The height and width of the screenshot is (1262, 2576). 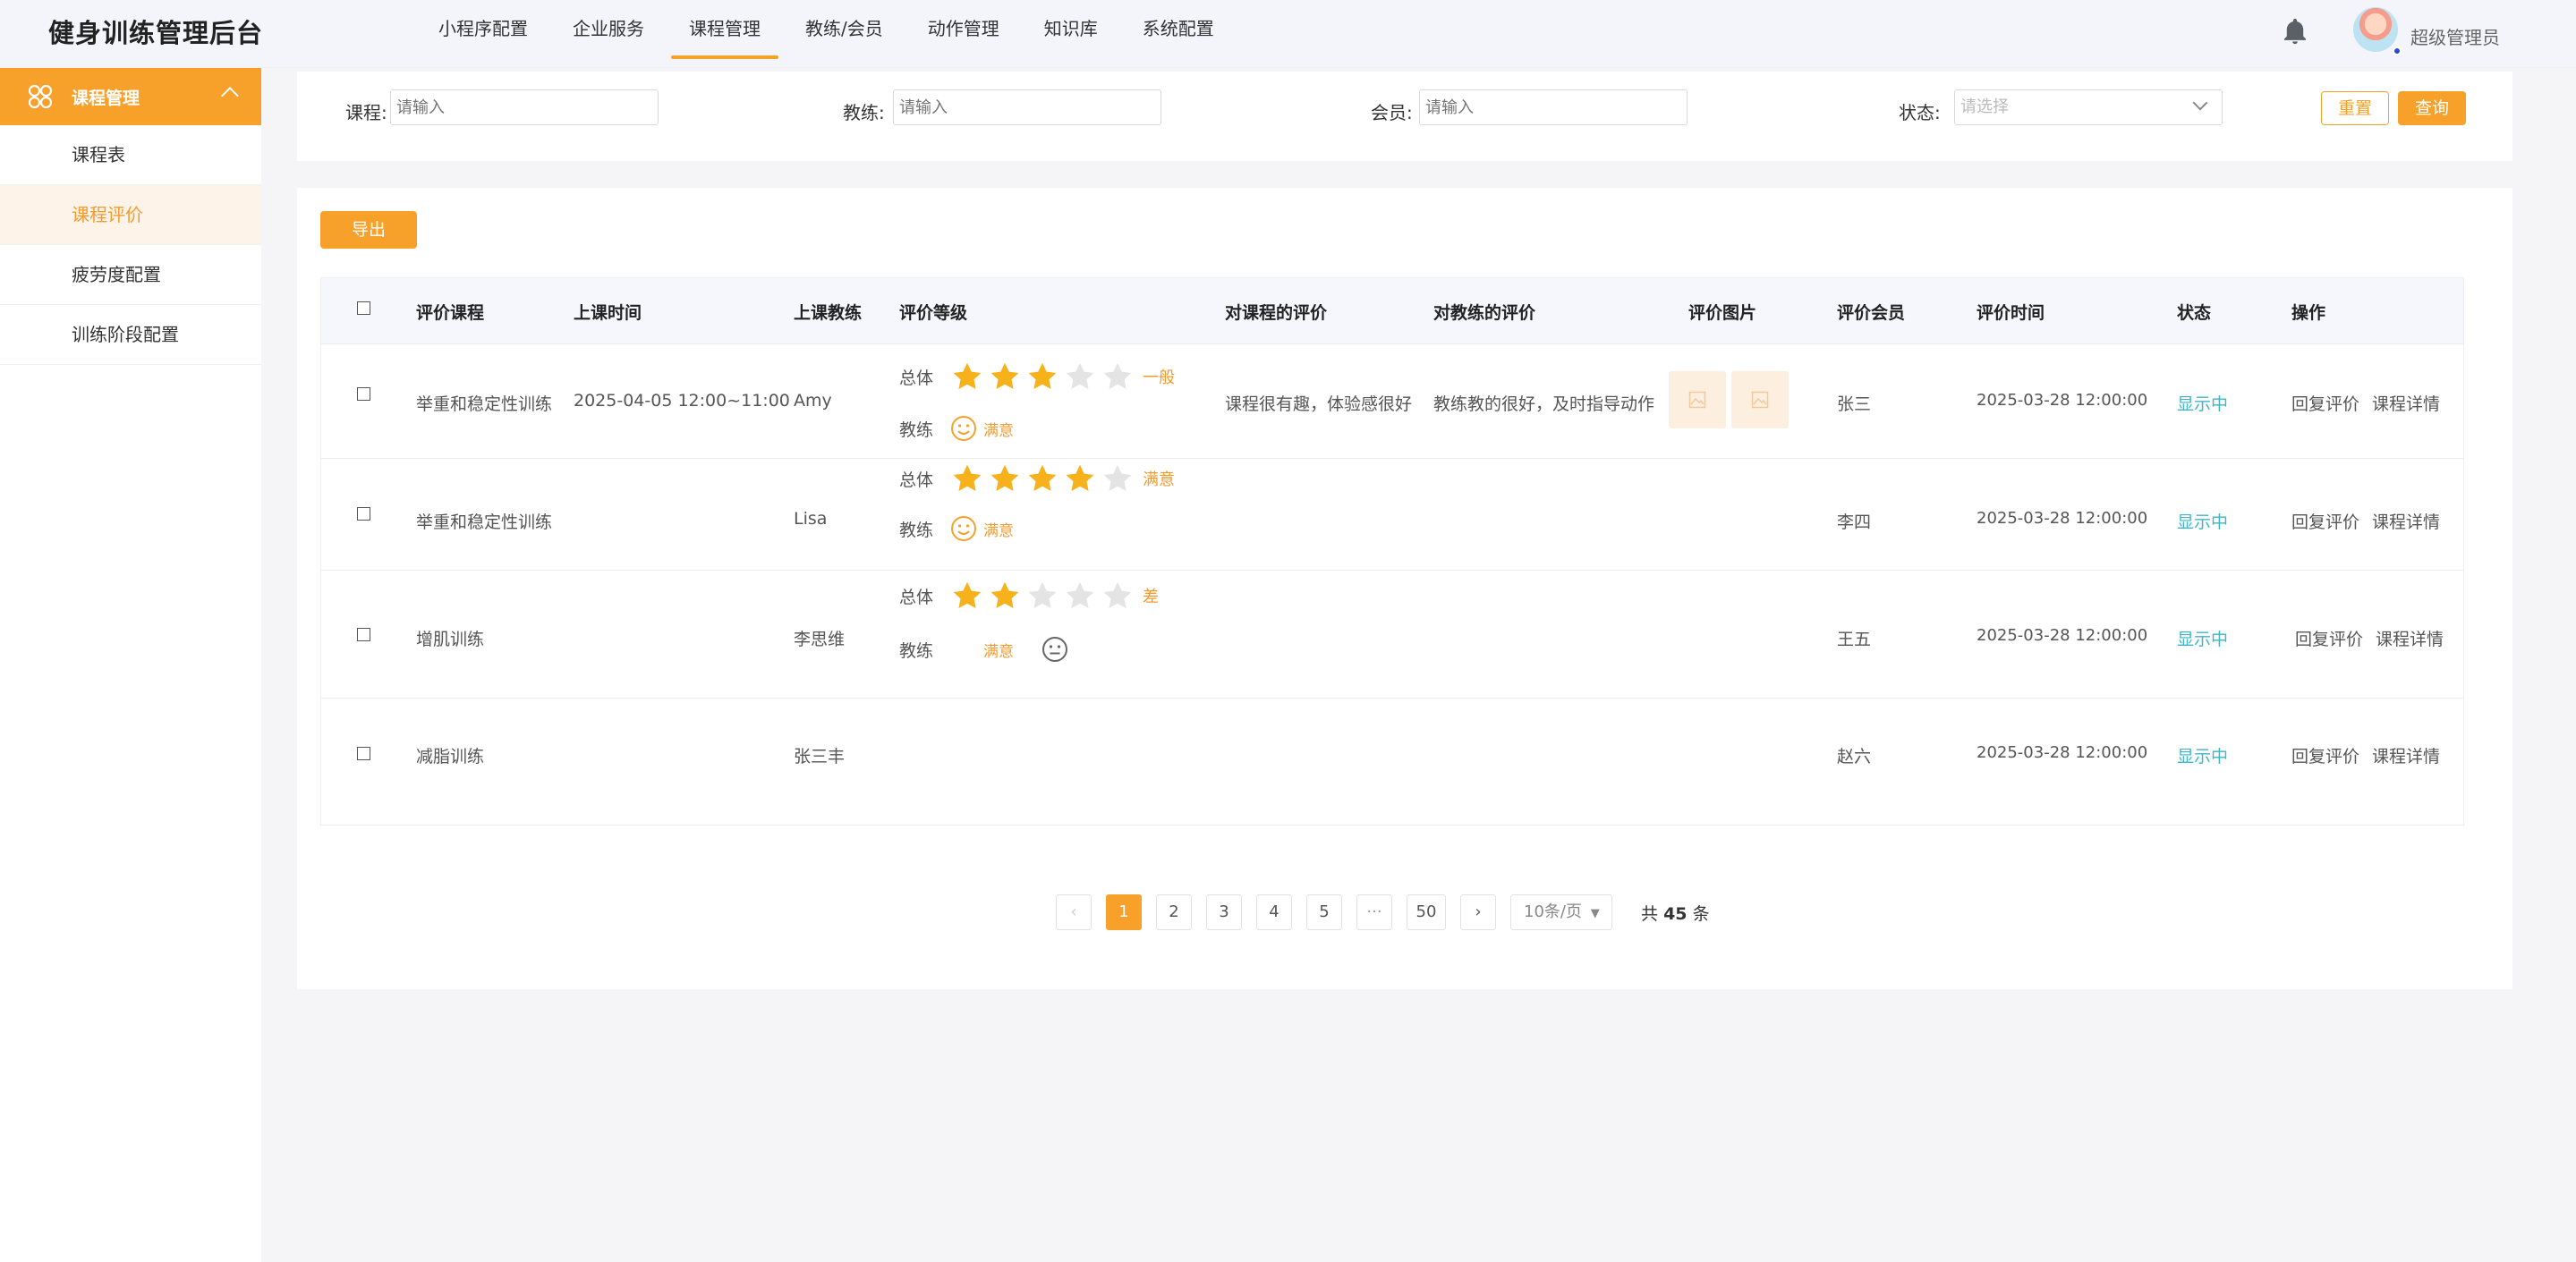 I want to click on page-button: 50, so click(x=1426, y=912).